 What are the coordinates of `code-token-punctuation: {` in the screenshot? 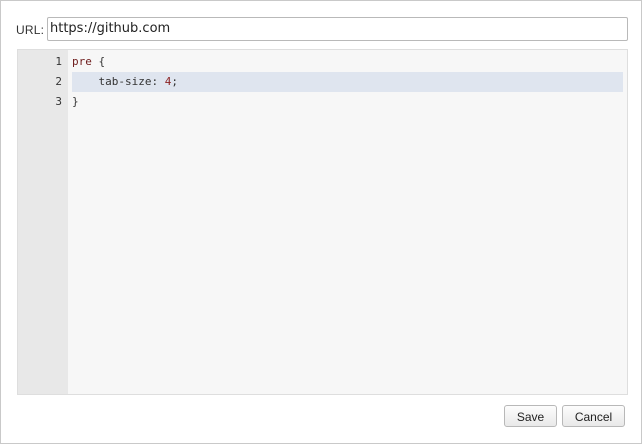 It's located at (98, 61).